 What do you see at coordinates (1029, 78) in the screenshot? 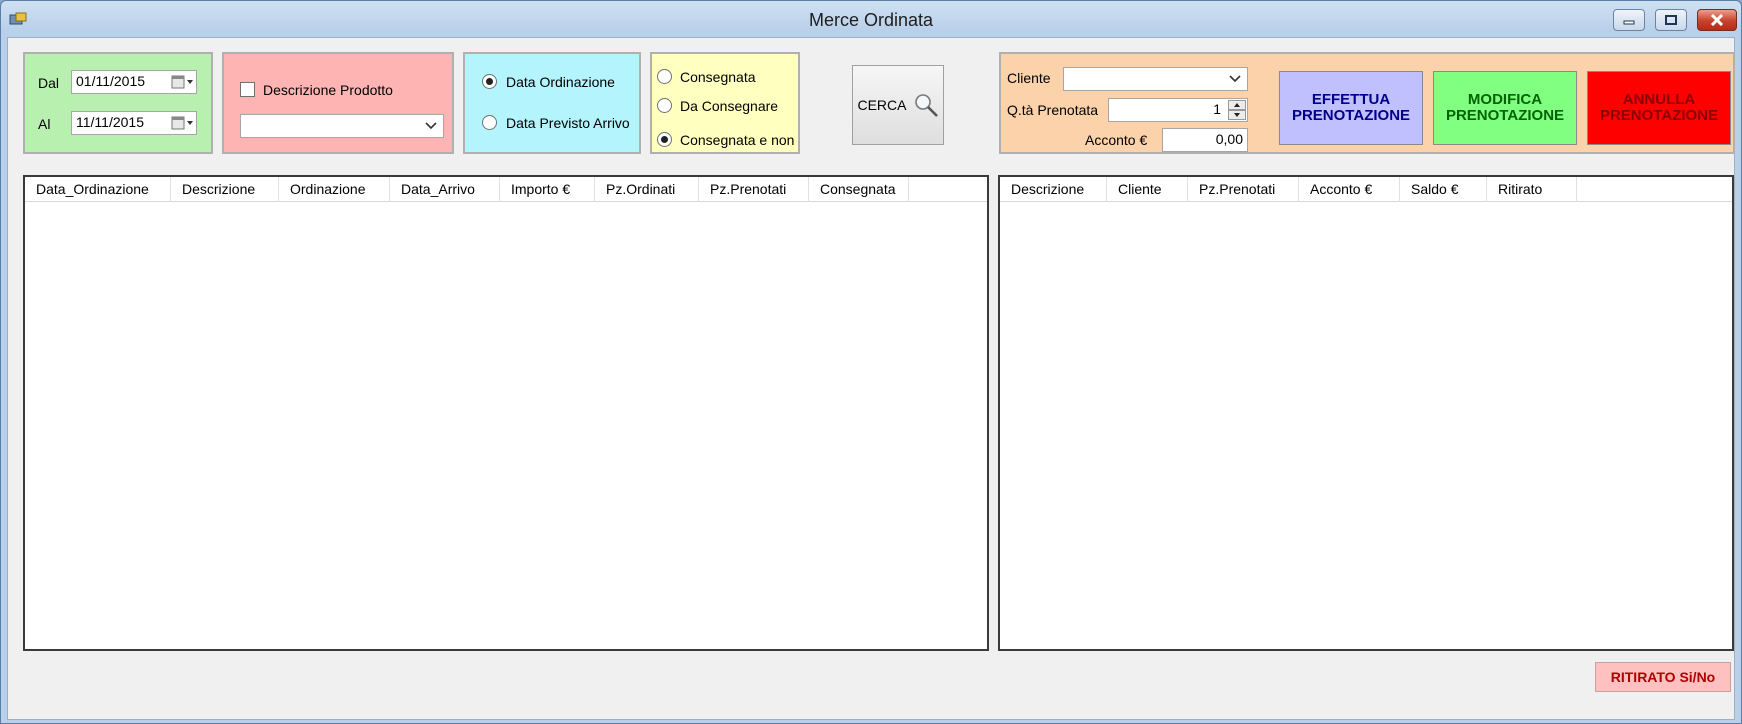
I see `client-label: Cliente` at bounding box center [1029, 78].